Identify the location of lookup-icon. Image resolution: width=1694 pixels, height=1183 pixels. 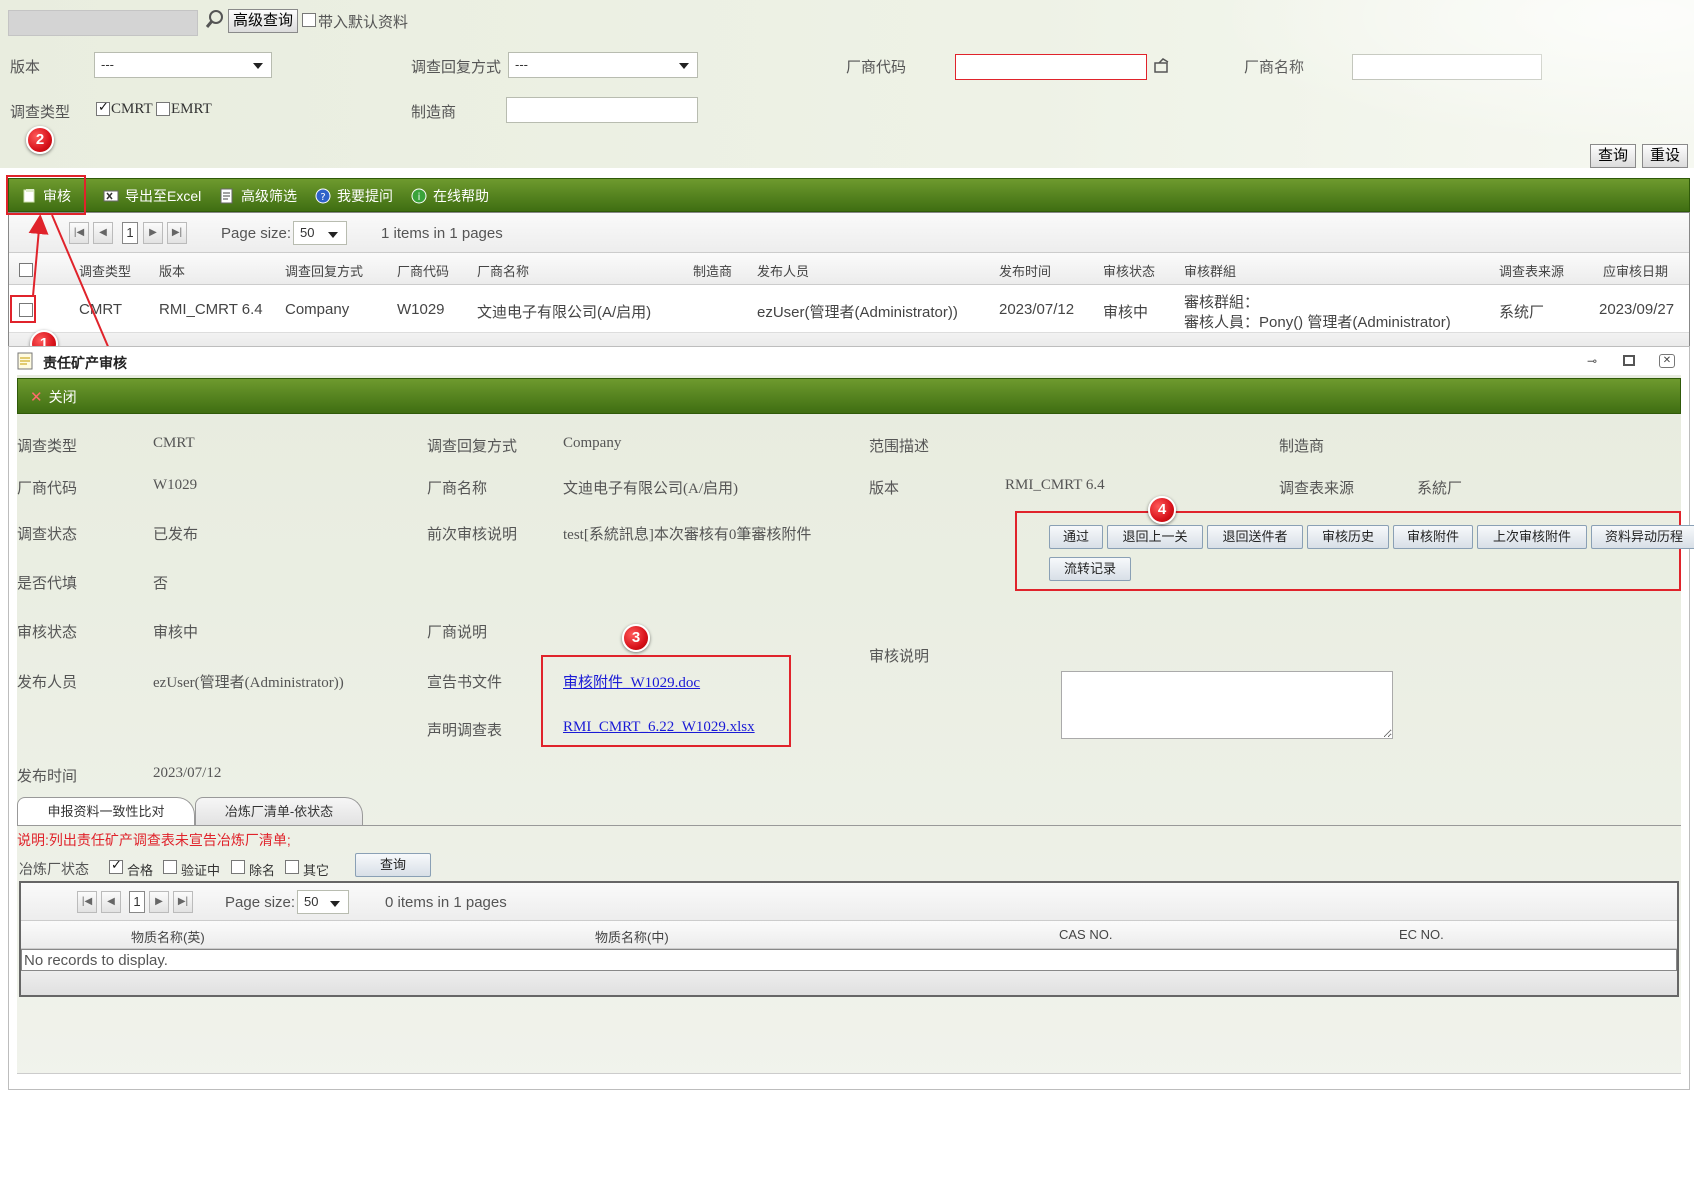
(1162, 66).